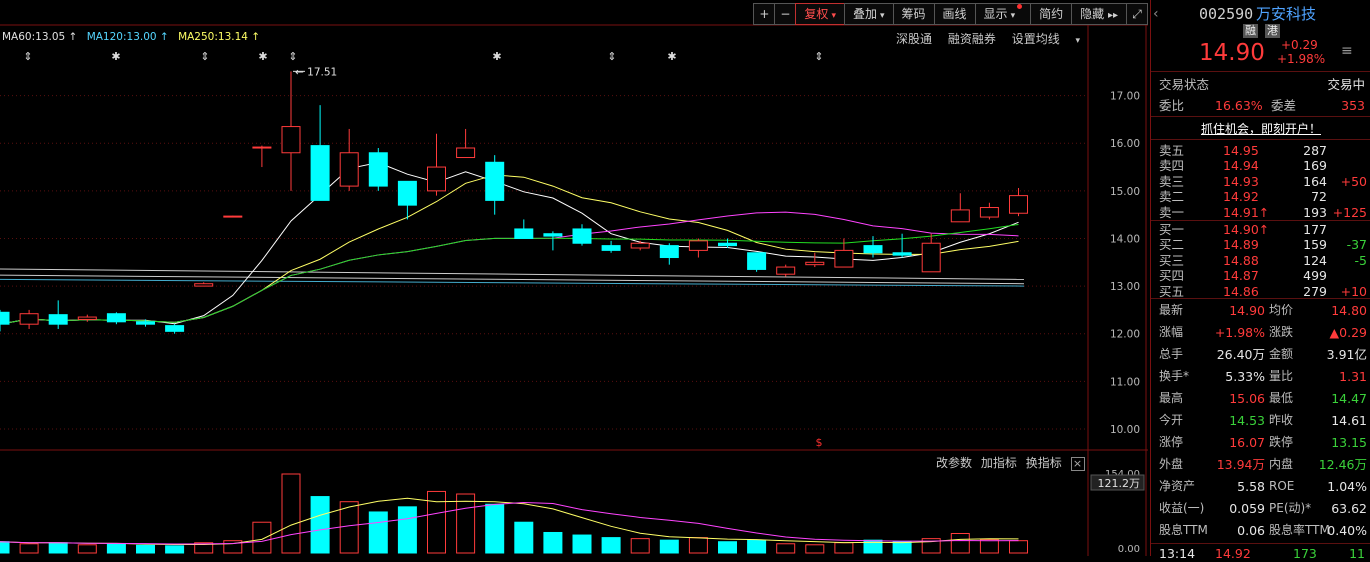 This screenshot has height=562, width=1370. I want to click on ma-long-line, so click(512, 274).